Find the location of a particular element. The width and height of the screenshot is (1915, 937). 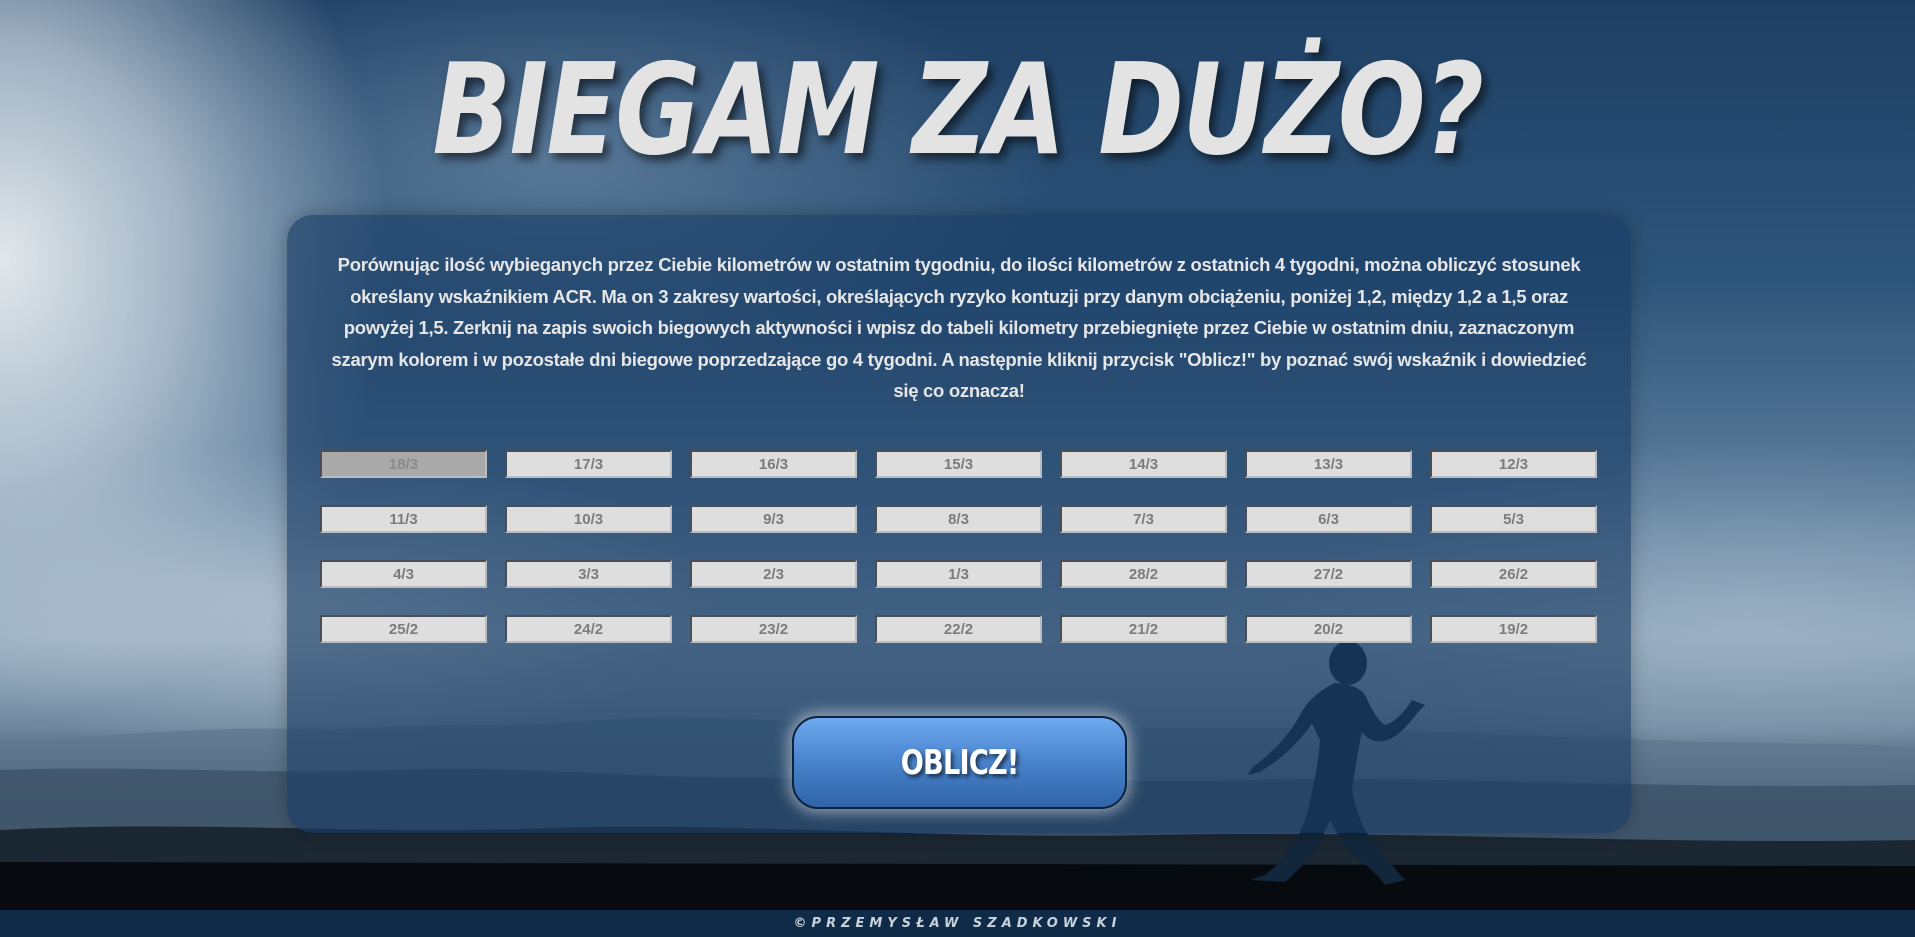

calculate-button-label: OBLICZ! is located at coordinates (960, 762).